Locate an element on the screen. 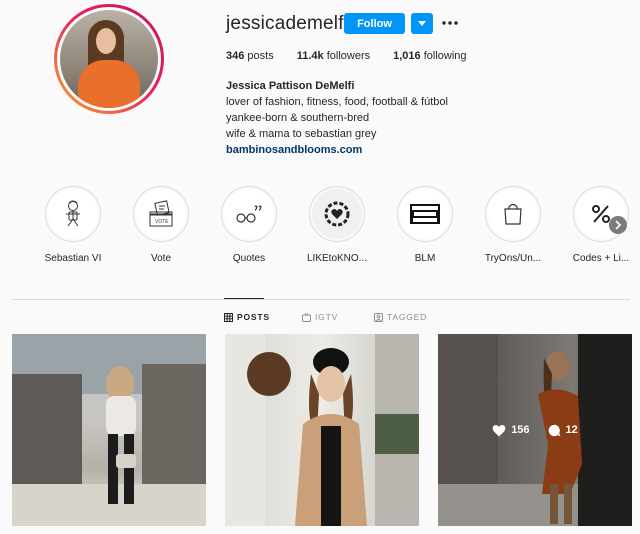  highlight-blm: BLM is located at coordinates (425, 225).